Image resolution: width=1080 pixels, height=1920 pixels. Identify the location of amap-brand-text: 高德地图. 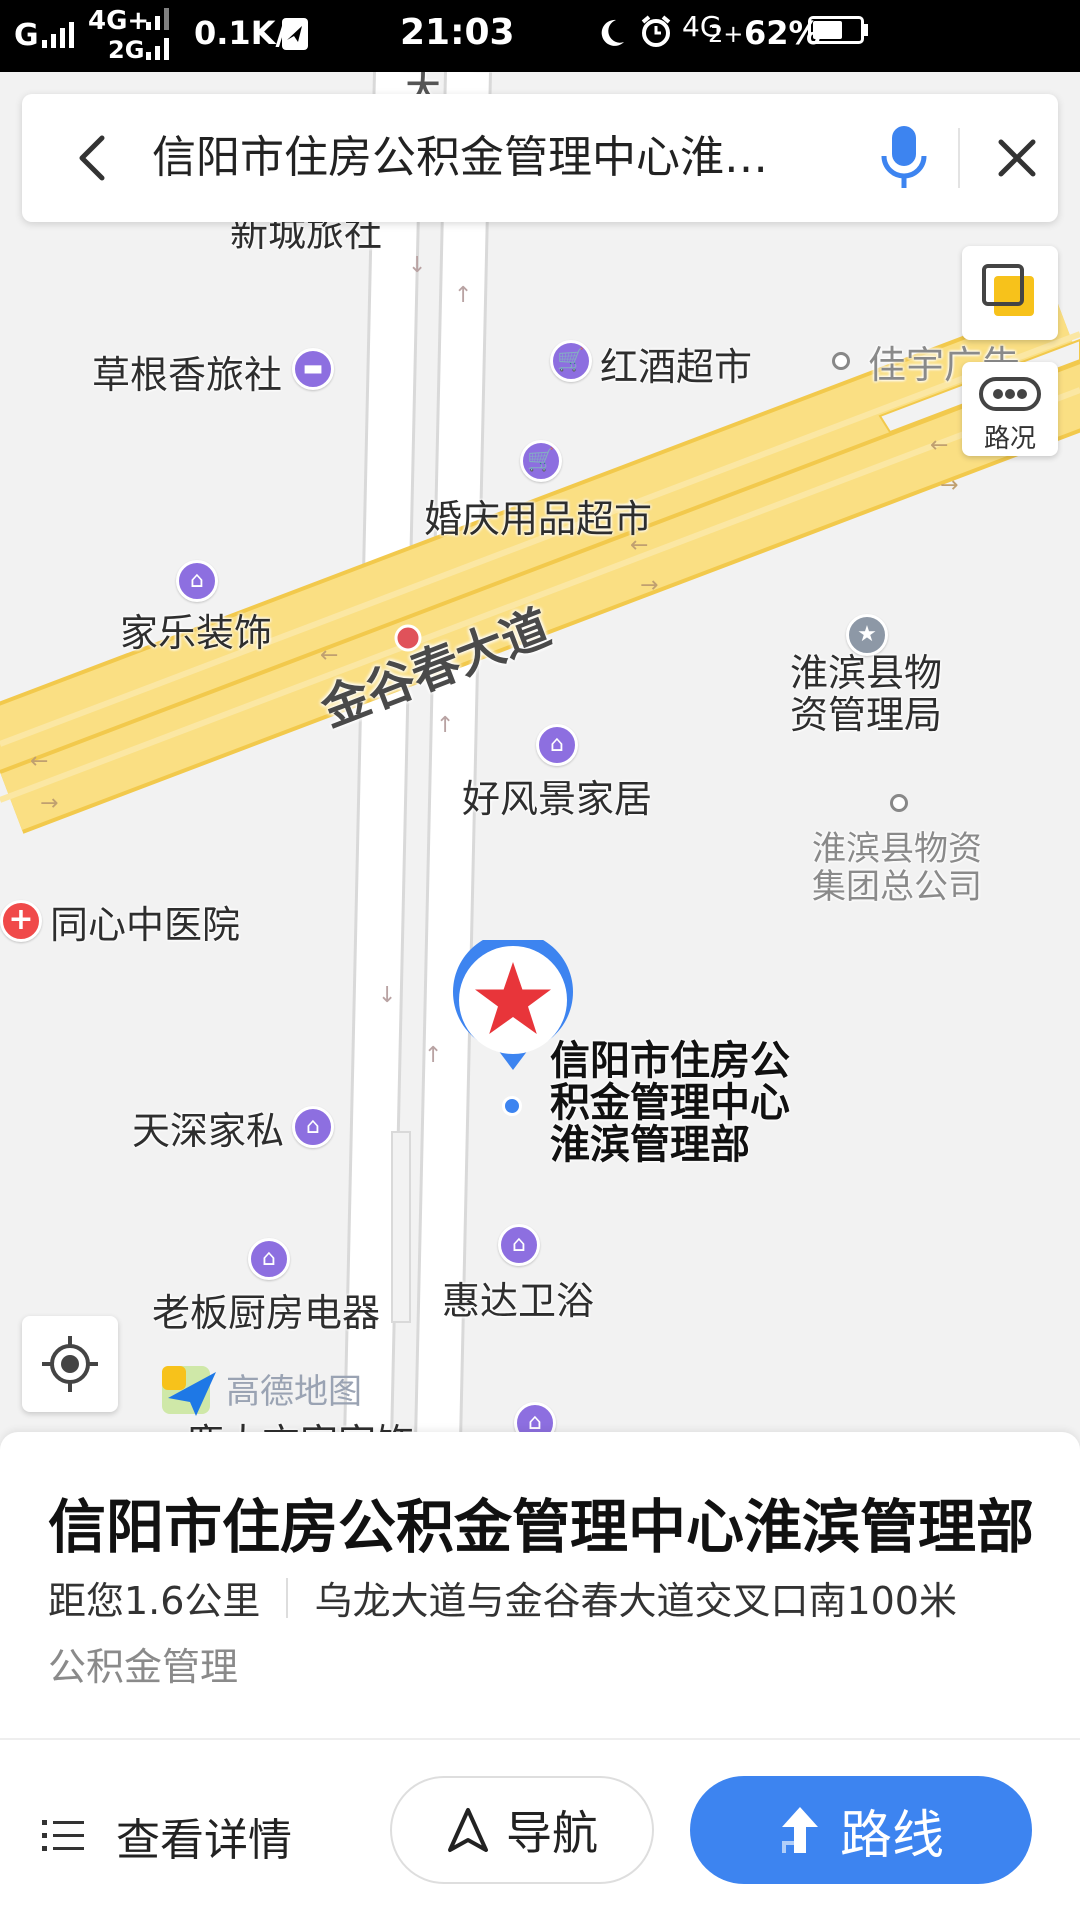
(294, 1392).